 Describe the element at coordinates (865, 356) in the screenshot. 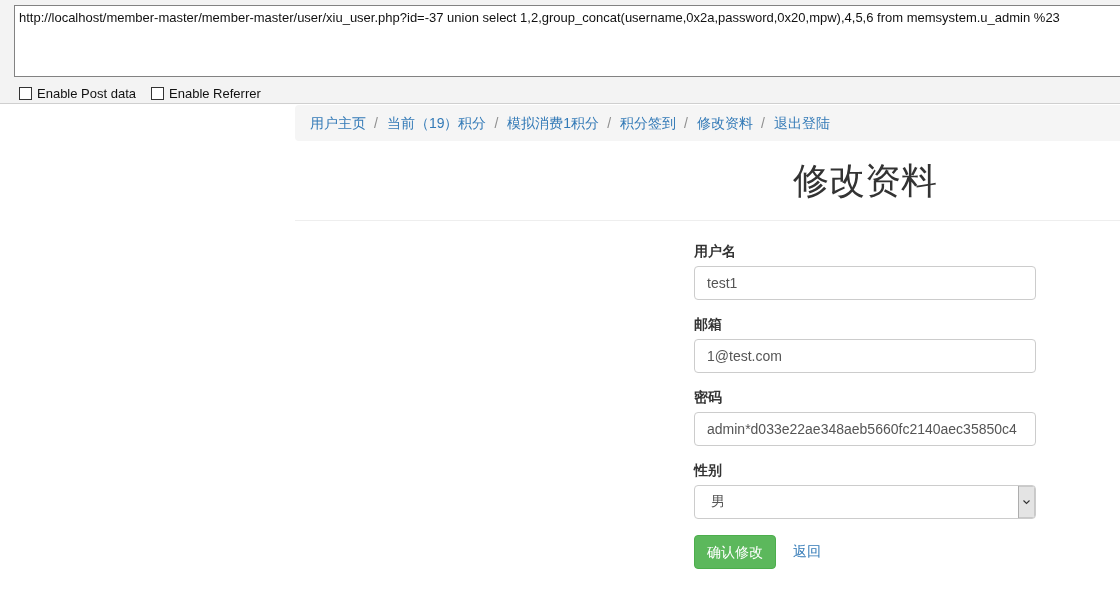

I see `text-field: 1@test.com` at that location.